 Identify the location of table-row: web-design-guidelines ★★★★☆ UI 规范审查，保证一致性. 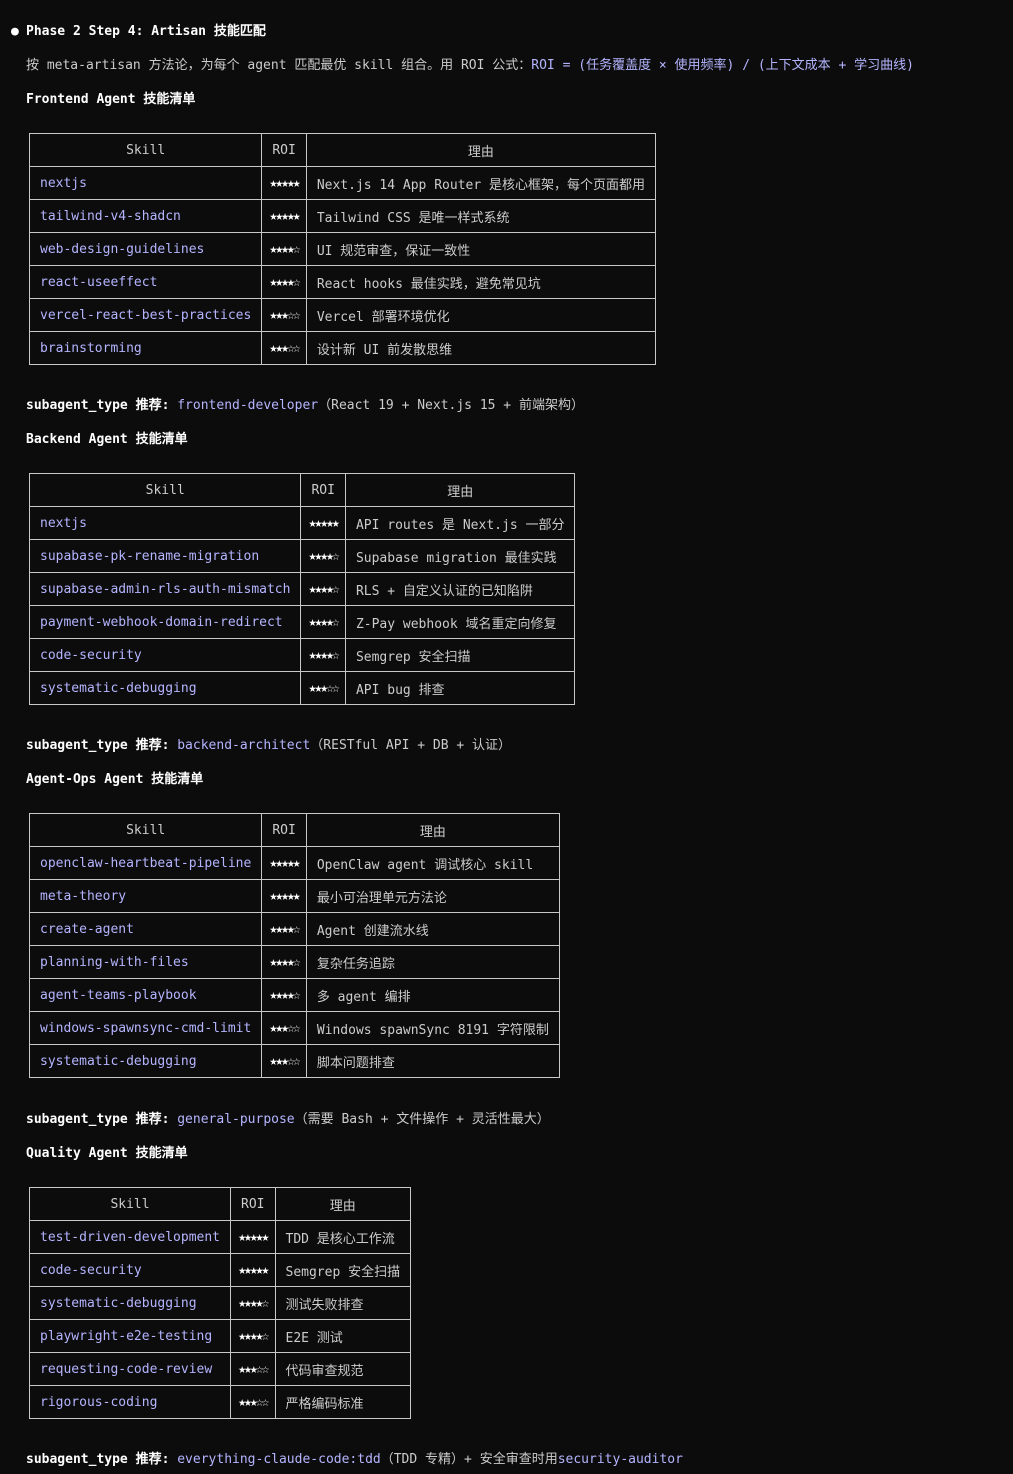
(342, 249).